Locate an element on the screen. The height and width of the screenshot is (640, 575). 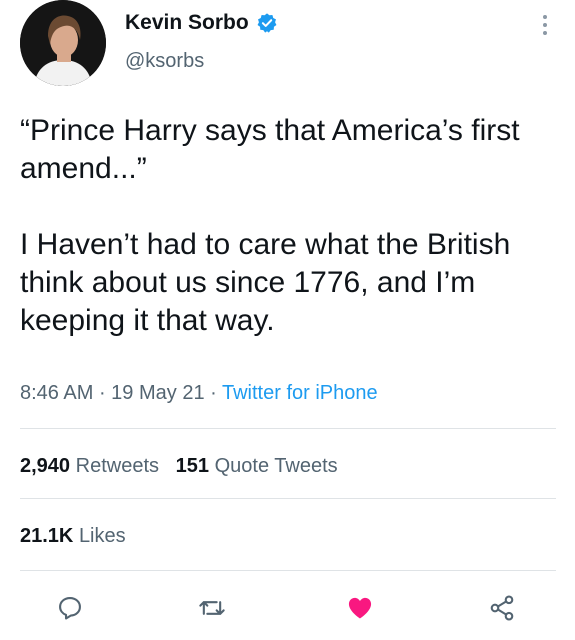
likes-stats-row: 21.1K Likes is located at coordinates (73, 536).